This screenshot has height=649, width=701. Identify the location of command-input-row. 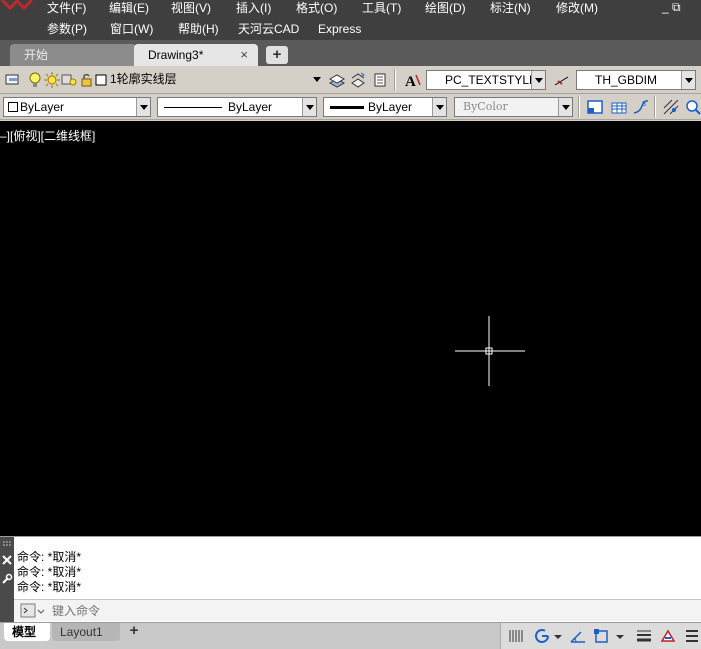
(357, 610).